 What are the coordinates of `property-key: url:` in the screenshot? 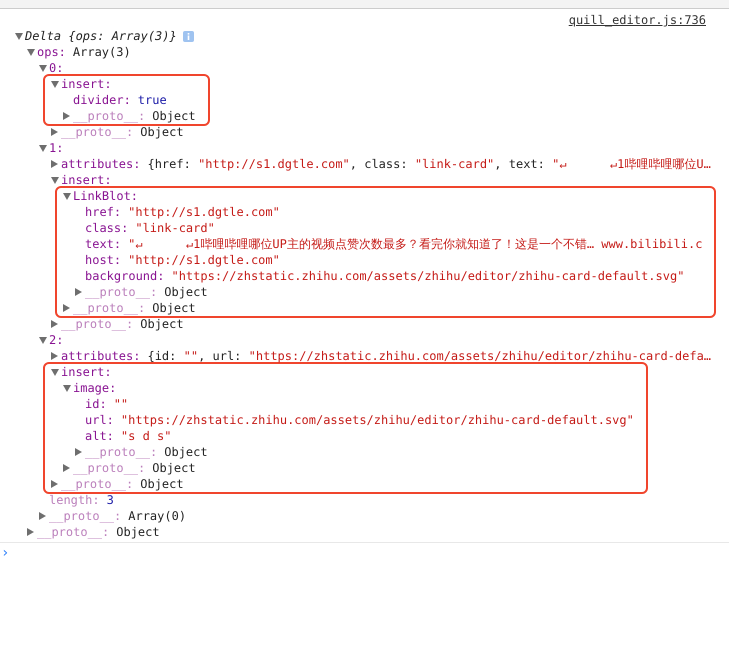 It's located at (99, 420).